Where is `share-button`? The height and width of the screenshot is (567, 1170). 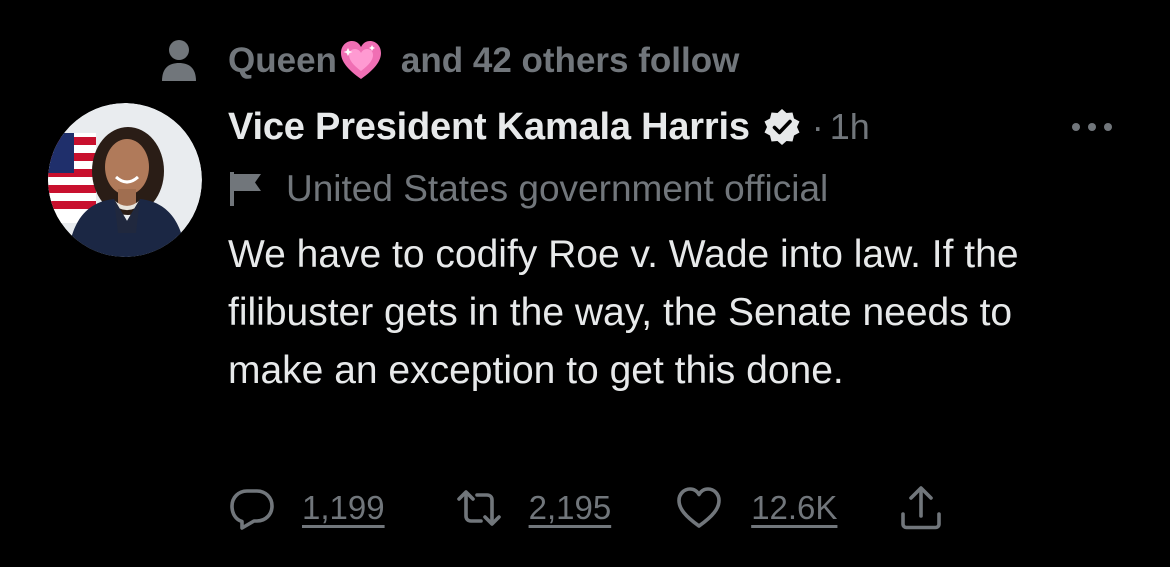
share-button is located at coordinates (921, 508).